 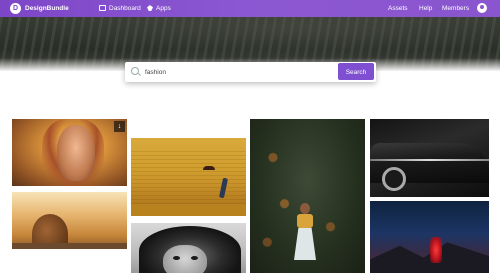 What do you see at coordinates (135, 71) in the screenshot?
I see `search-icon` at bounding box center [135, 71].